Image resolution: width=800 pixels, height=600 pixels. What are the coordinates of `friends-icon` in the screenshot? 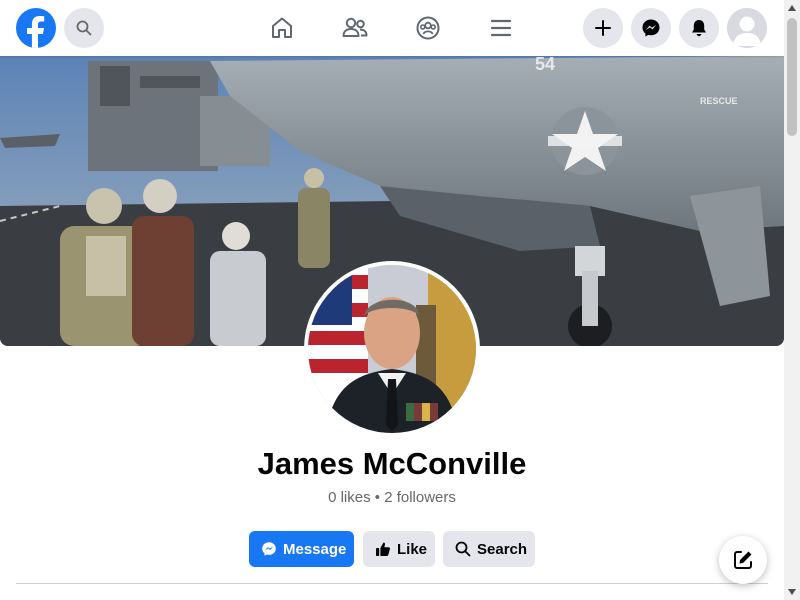 It's located at (355, 27).